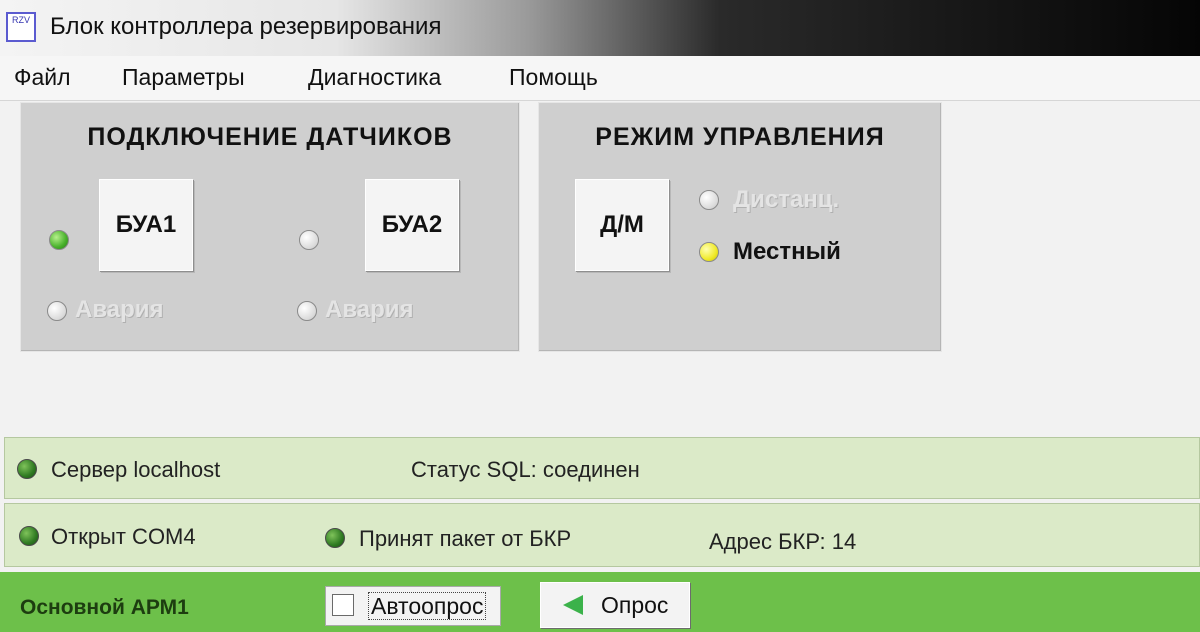 This screenshot has width=1200, height=632. What do you see at coordinates (307, 311) in the screenshot?
I see `bua2-alarm-radio` at bounding box center [307, 311].